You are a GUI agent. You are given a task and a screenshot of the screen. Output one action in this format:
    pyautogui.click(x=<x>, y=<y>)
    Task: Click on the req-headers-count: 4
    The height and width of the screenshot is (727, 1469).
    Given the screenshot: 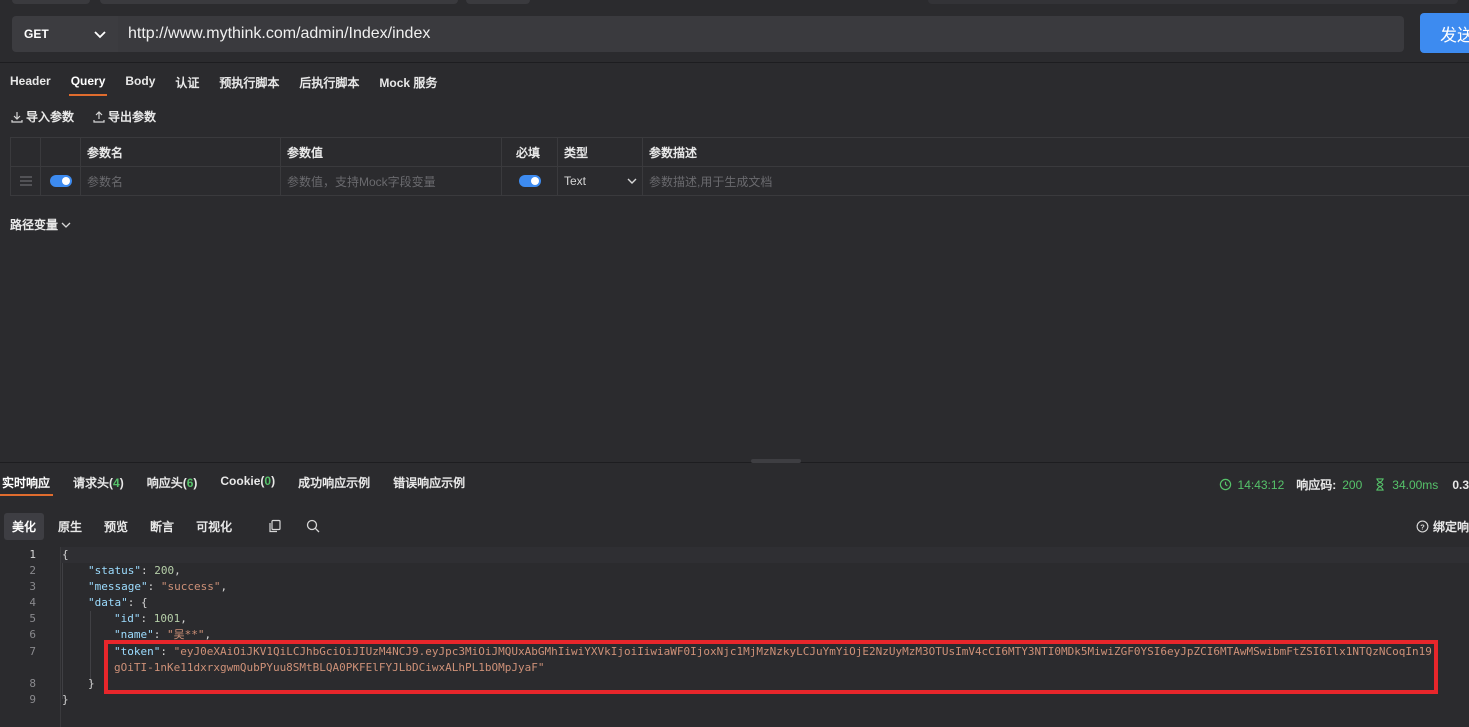 What is the action you would take?
    pyautogui.click(x=116, y=483)
    